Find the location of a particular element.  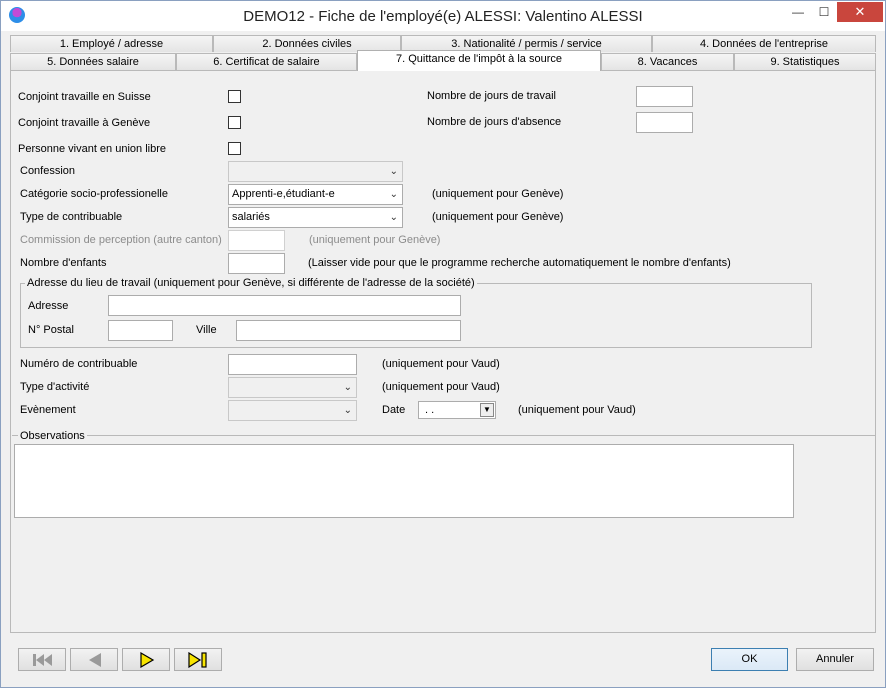

last-record-button is located at coordinates (198, 659).